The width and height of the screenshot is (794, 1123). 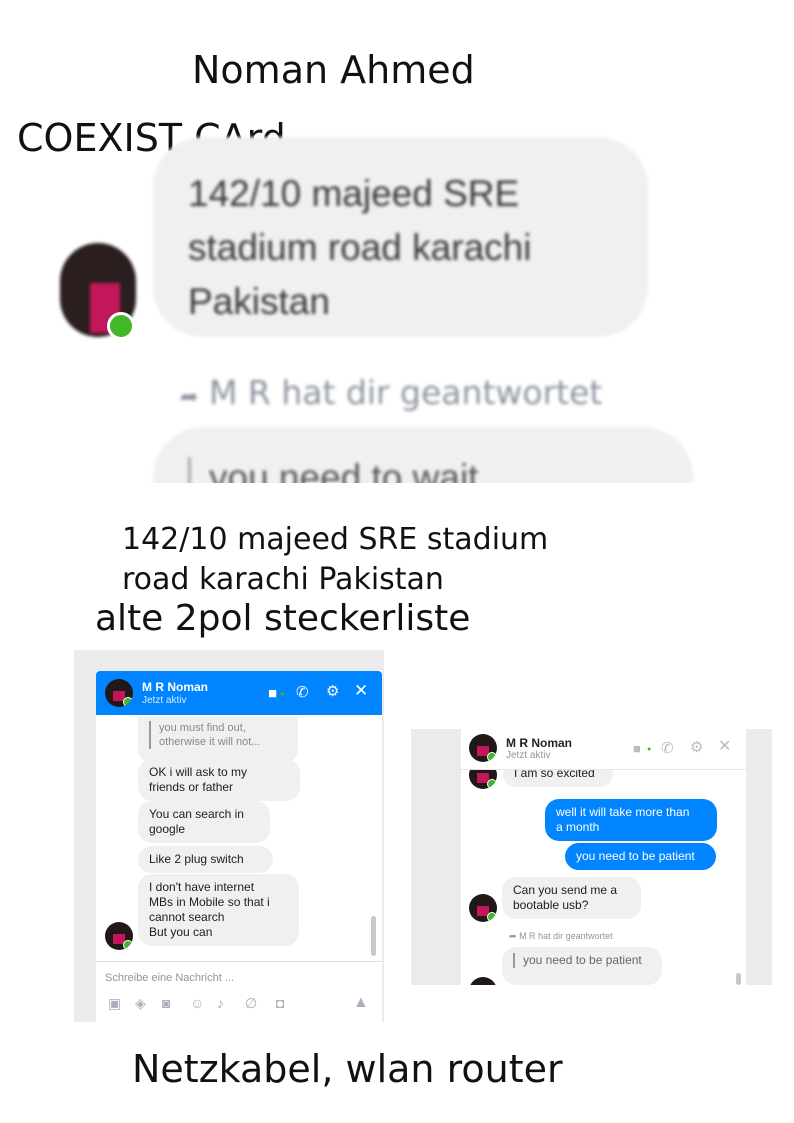 What do you see at coordinates (166, 1003) in the screenshot?
I see `gif-icon: ◙` at bounding box center [166, 1003].